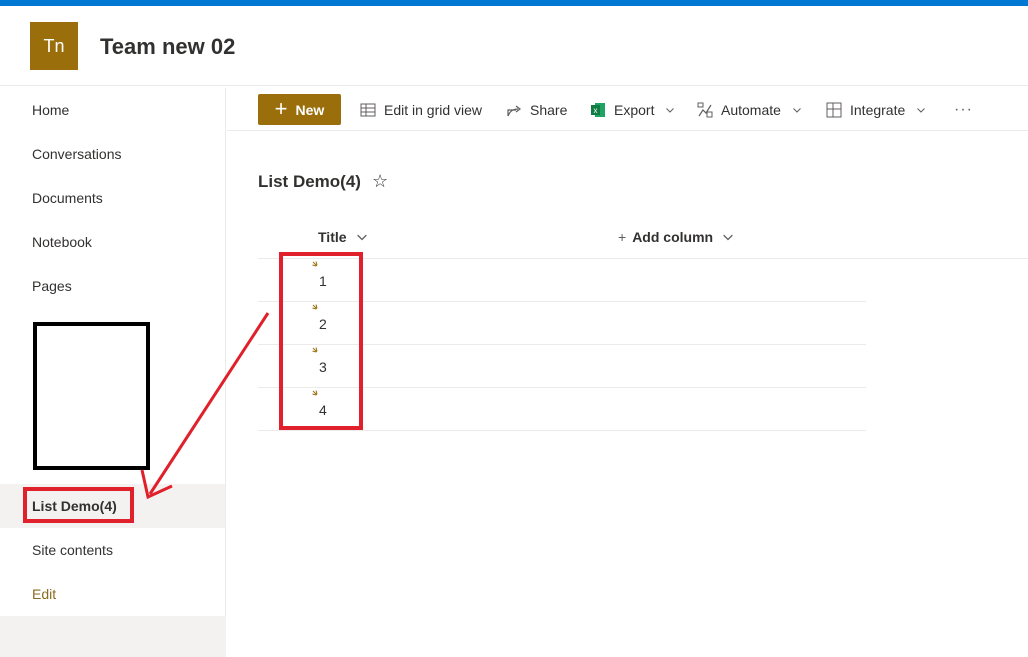 This screenshot has height=657, width=1028. I want to click on automate-label: Automate, so click(751, 110).